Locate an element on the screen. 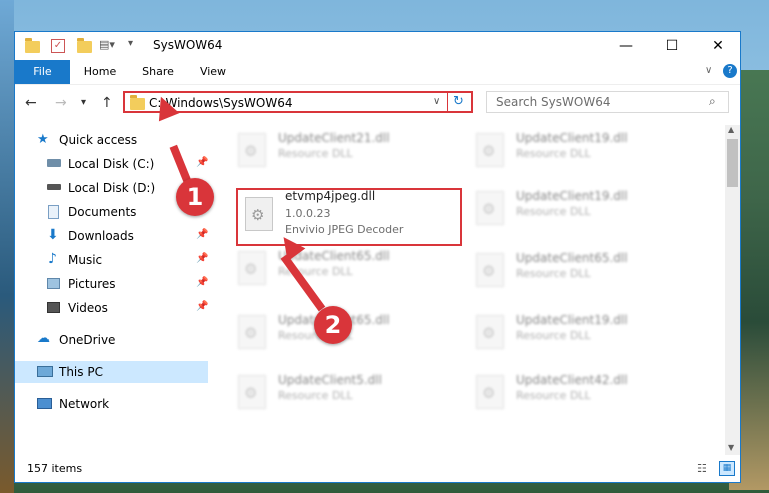  sidebar-item-quick-access: ★ Quick access is located at coordinates (111, 140).